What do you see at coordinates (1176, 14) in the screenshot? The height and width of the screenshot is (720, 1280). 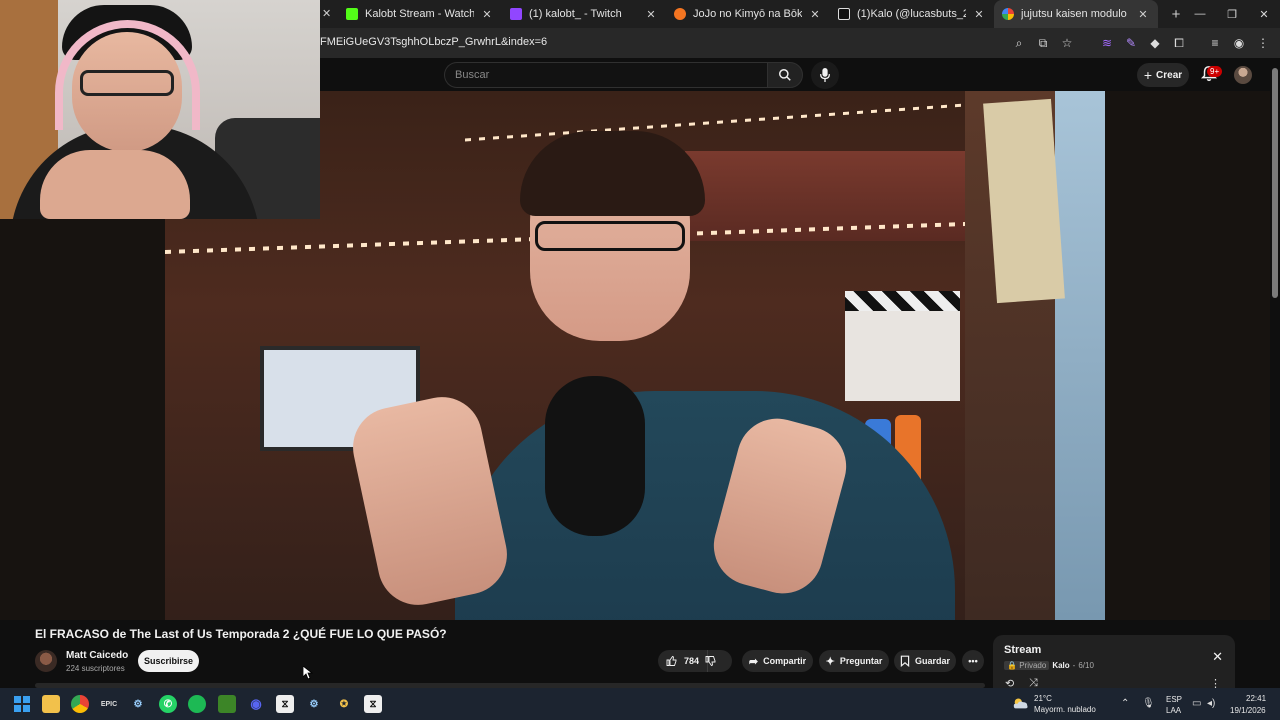 I see `new-tab-icon: +` at bounding box center [1176, 14].